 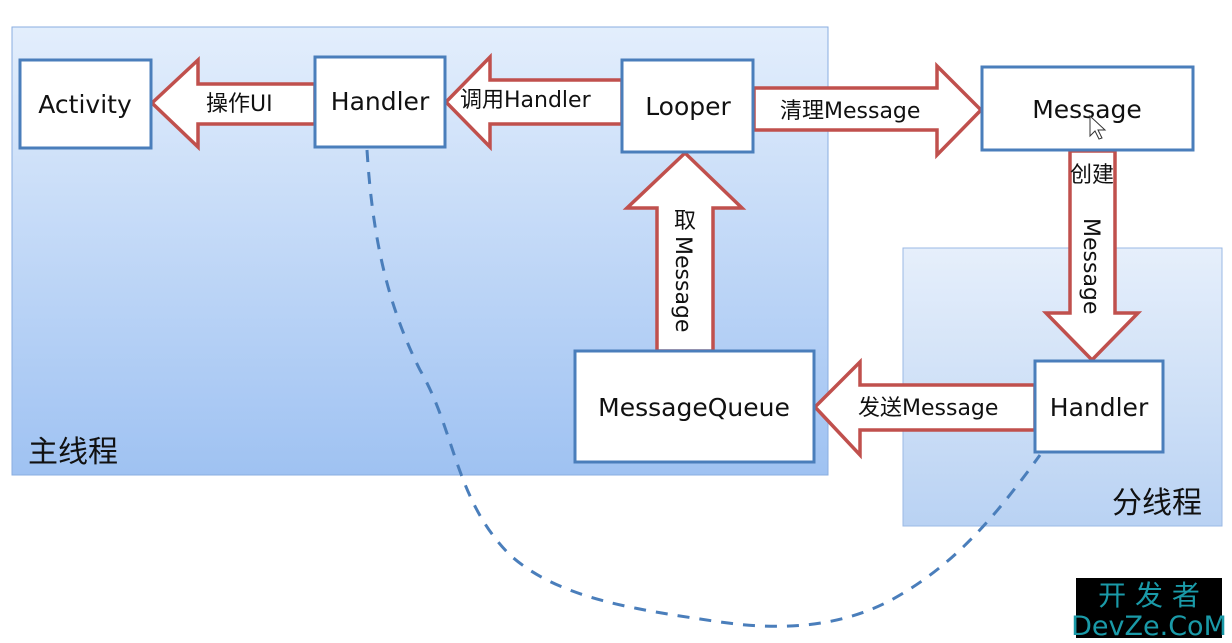 I want to click on sub-thread-label: 分线程, so click(x=1157, y=503).